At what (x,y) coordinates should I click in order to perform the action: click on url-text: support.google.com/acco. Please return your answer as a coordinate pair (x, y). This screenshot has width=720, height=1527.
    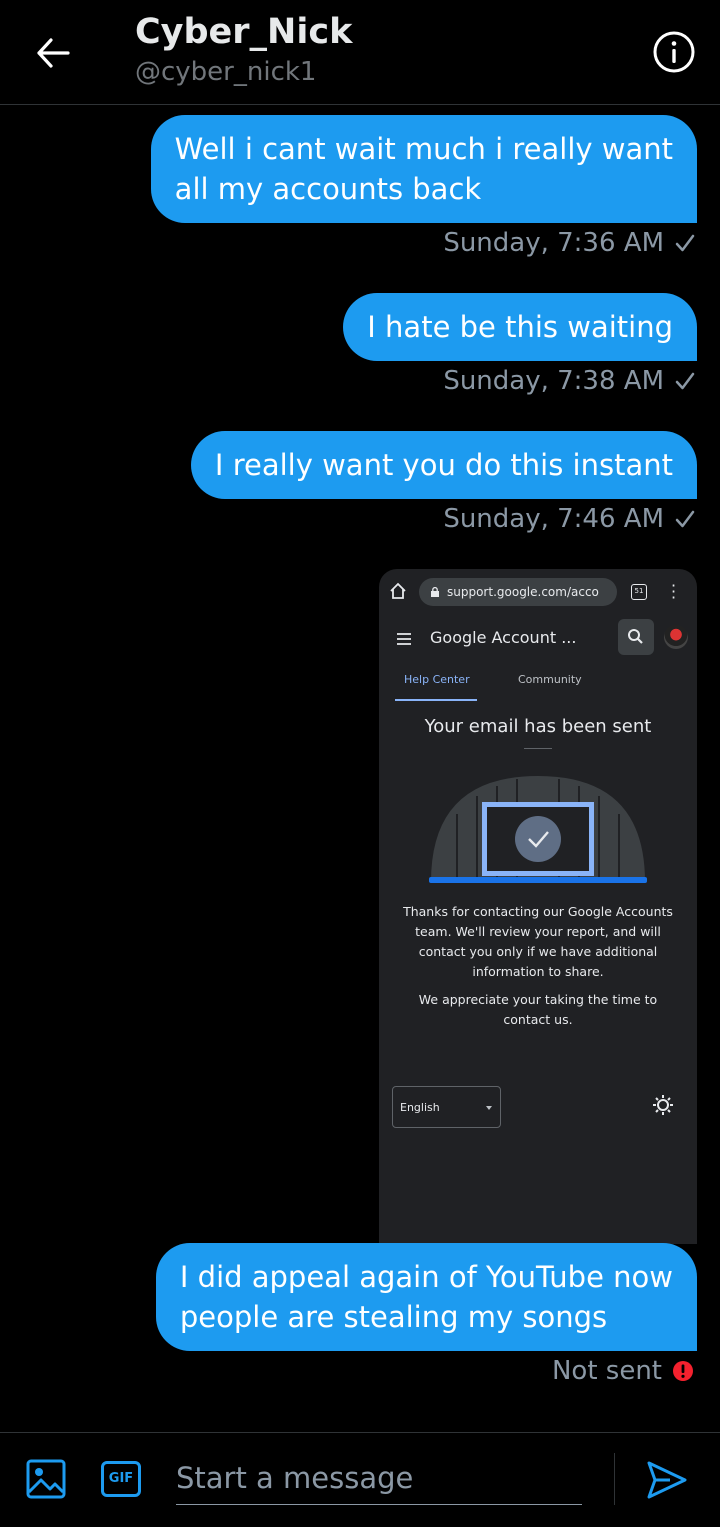
    Looking at the image, I should click on (523, 592).